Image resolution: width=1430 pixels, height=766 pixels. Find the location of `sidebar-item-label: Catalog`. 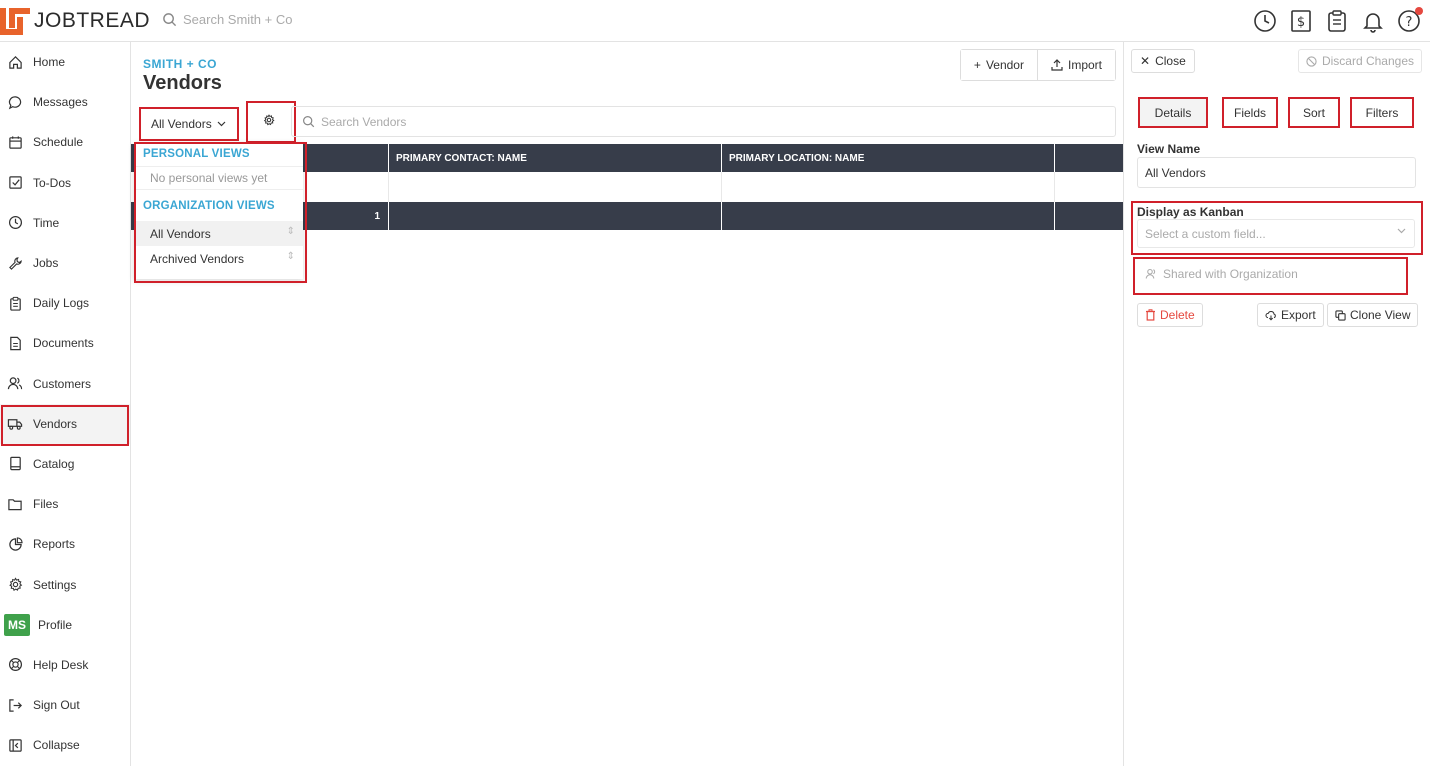

sidebar-item-label: Catalog is located at coordinates (54, 463).